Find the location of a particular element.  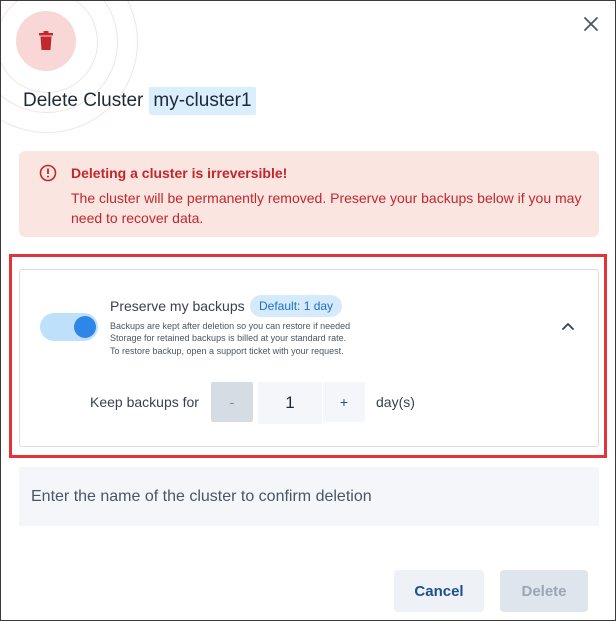

preserve-backups-label: Preserve my backups is located at coordinates (177, 306).